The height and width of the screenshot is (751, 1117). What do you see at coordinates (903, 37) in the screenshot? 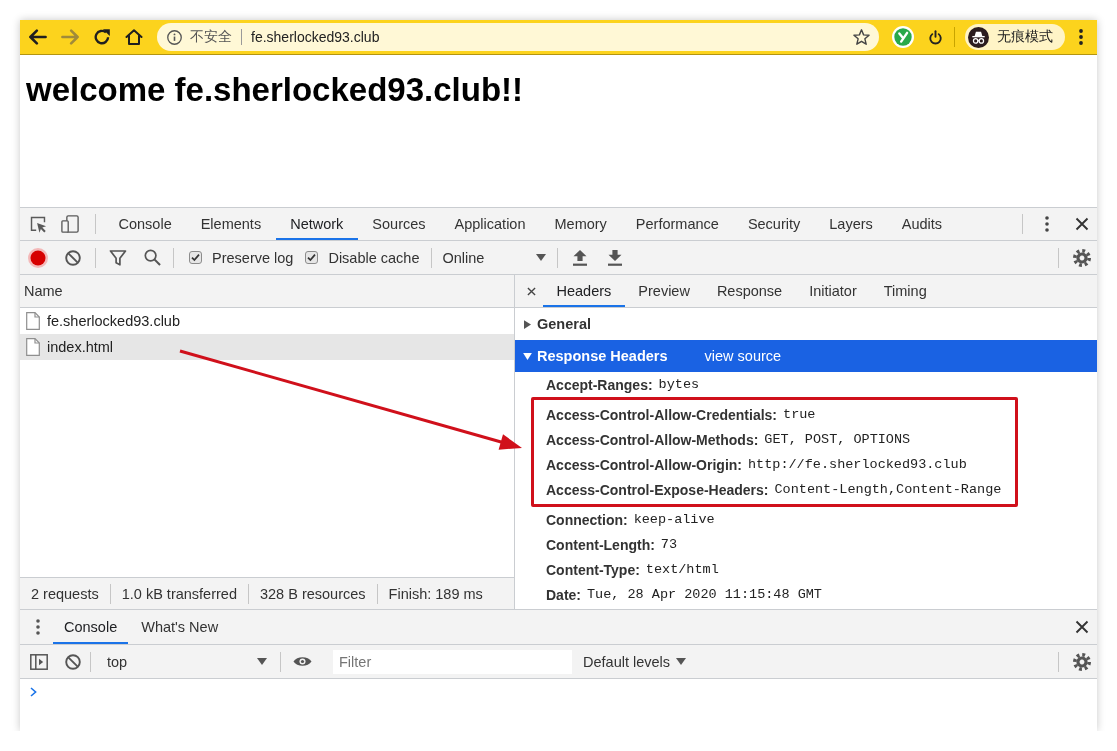
I see `extension-check-icon` at bounding box center [903, 37].